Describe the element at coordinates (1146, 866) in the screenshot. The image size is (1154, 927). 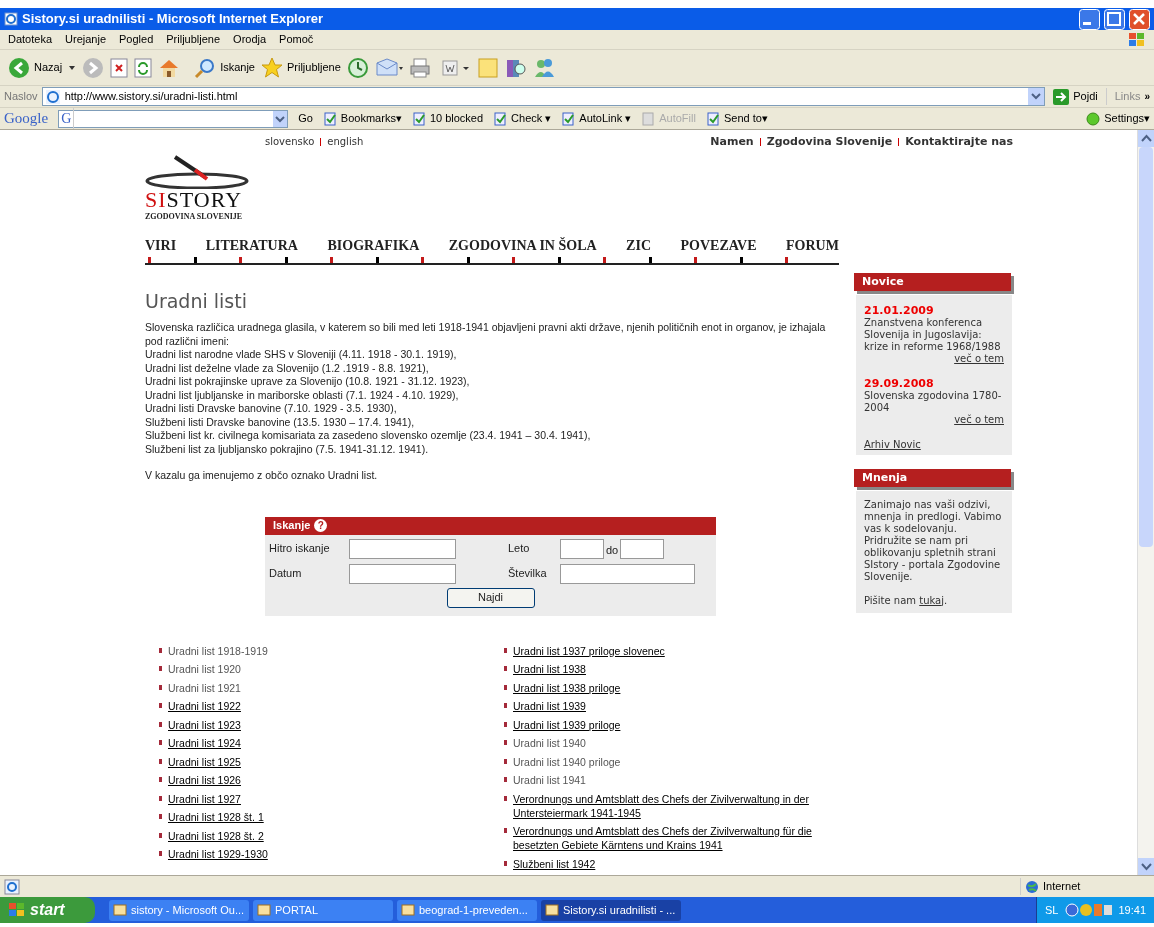
I see `scroll-down-icon` at that location.